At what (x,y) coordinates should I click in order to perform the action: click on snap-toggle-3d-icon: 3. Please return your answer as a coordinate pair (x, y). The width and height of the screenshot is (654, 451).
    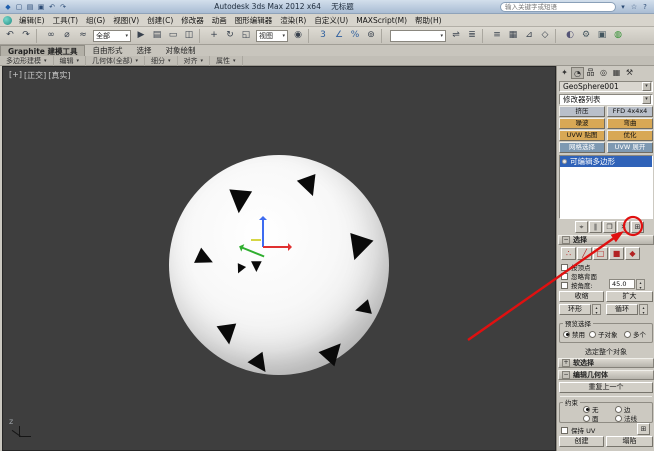
    Looking at the image, I should click on (323, 35).